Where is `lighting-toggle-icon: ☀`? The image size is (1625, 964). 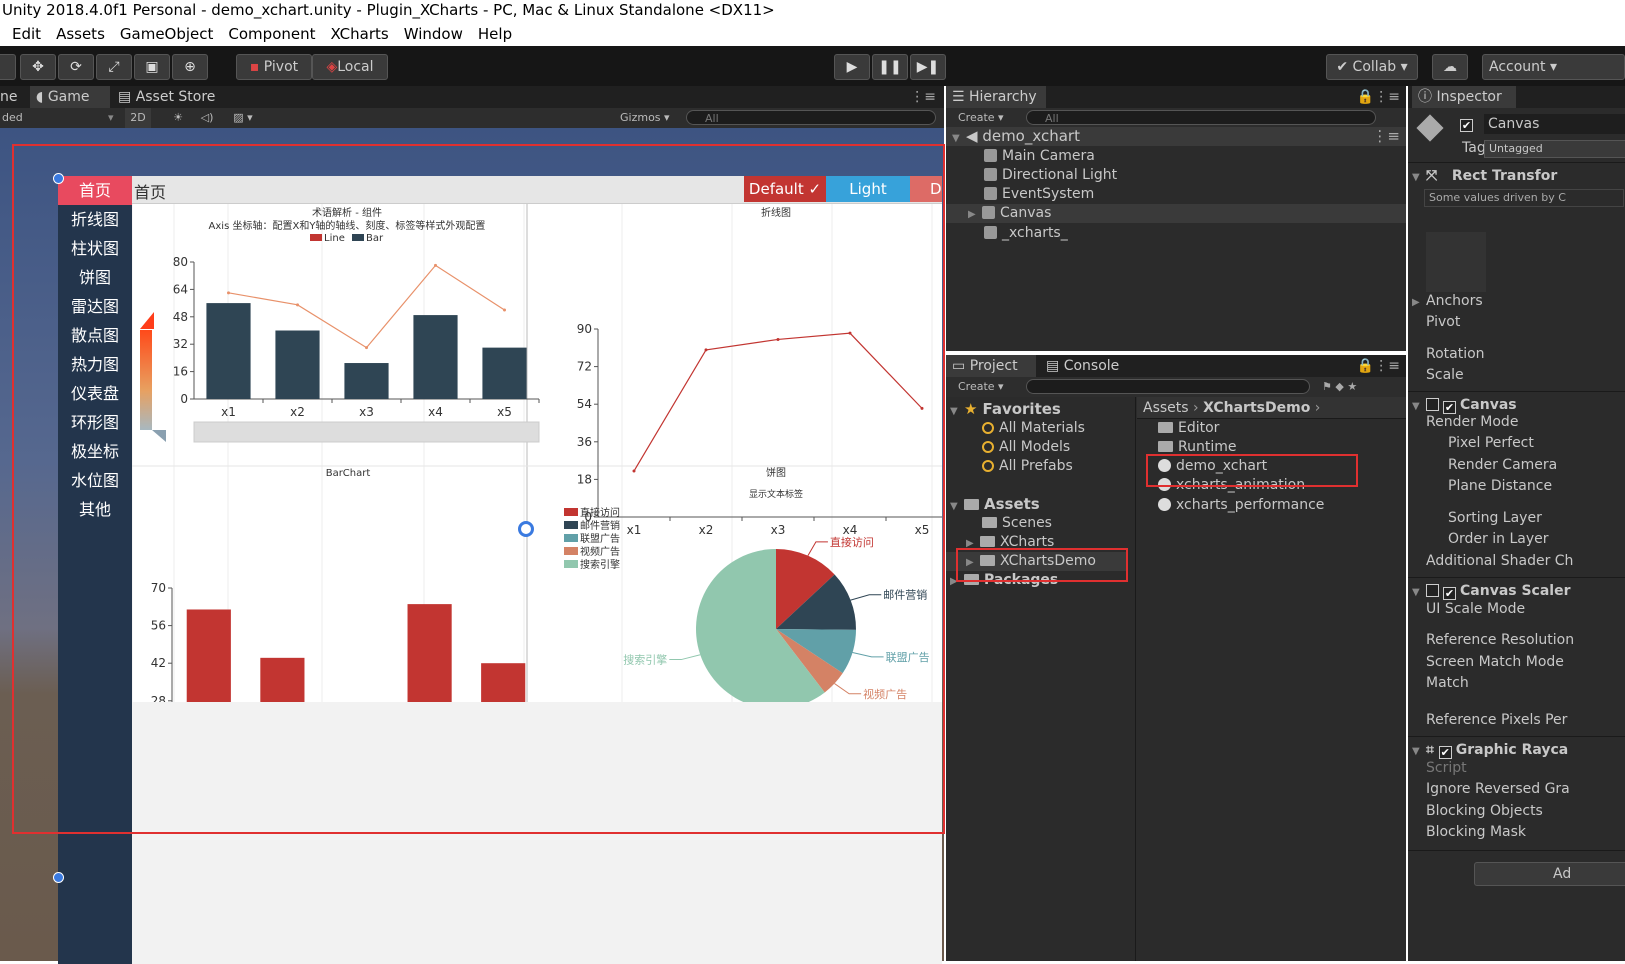 lighting-toggle-icon: ☀ is located at coordinates (178, 118).